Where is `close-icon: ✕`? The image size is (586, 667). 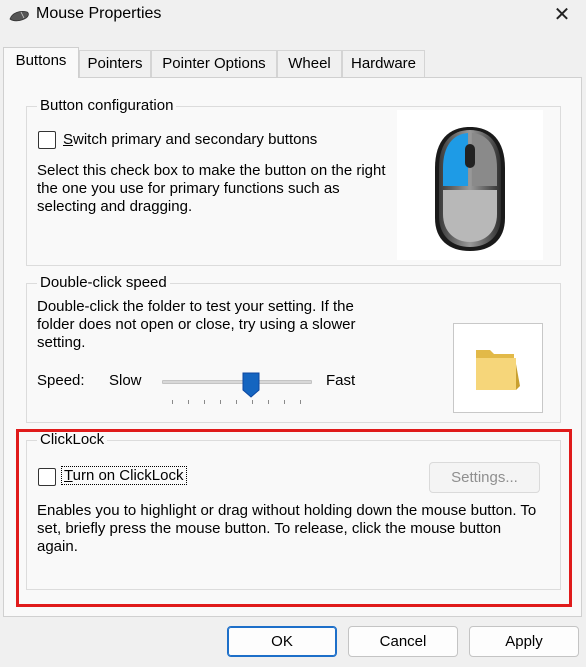
close-icon: ✕ is located at coordinates (562, 15).